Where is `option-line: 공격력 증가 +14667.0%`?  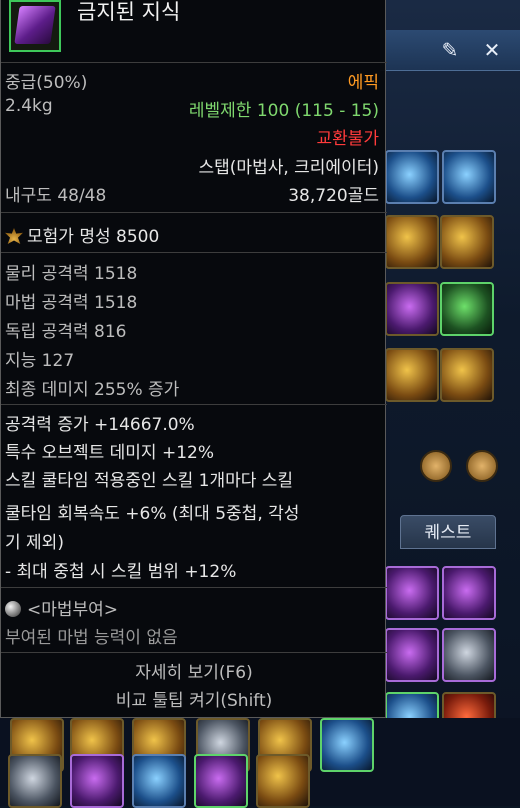 option-line: 공격력 증가 +14667.0% is located at coordinates (100, 425).